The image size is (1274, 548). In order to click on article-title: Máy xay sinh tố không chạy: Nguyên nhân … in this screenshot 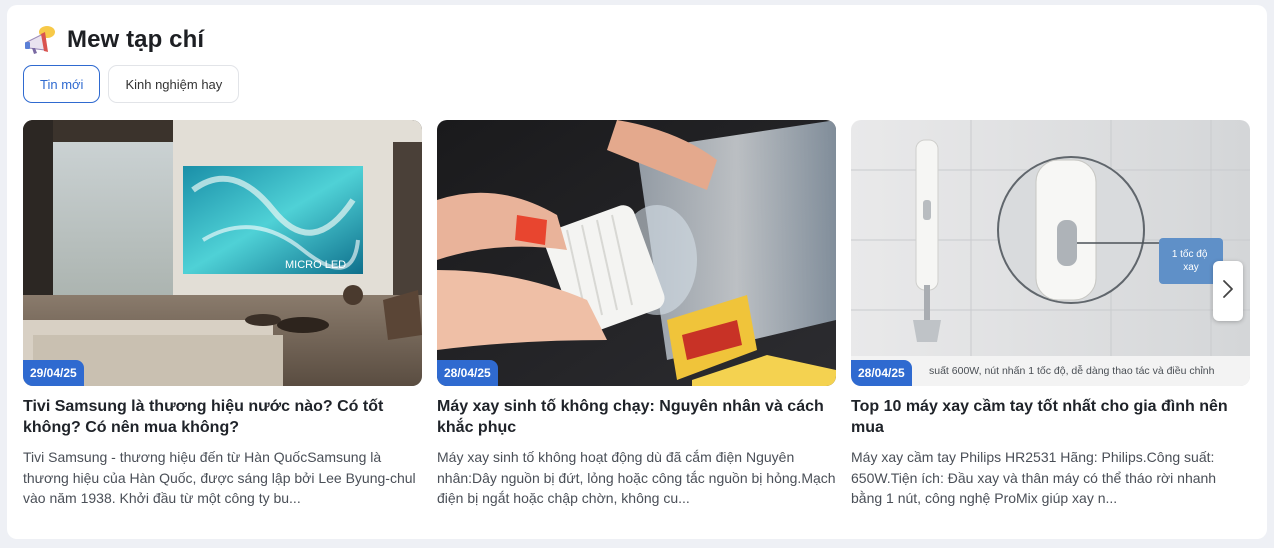, I will do `click(636, 417)`.